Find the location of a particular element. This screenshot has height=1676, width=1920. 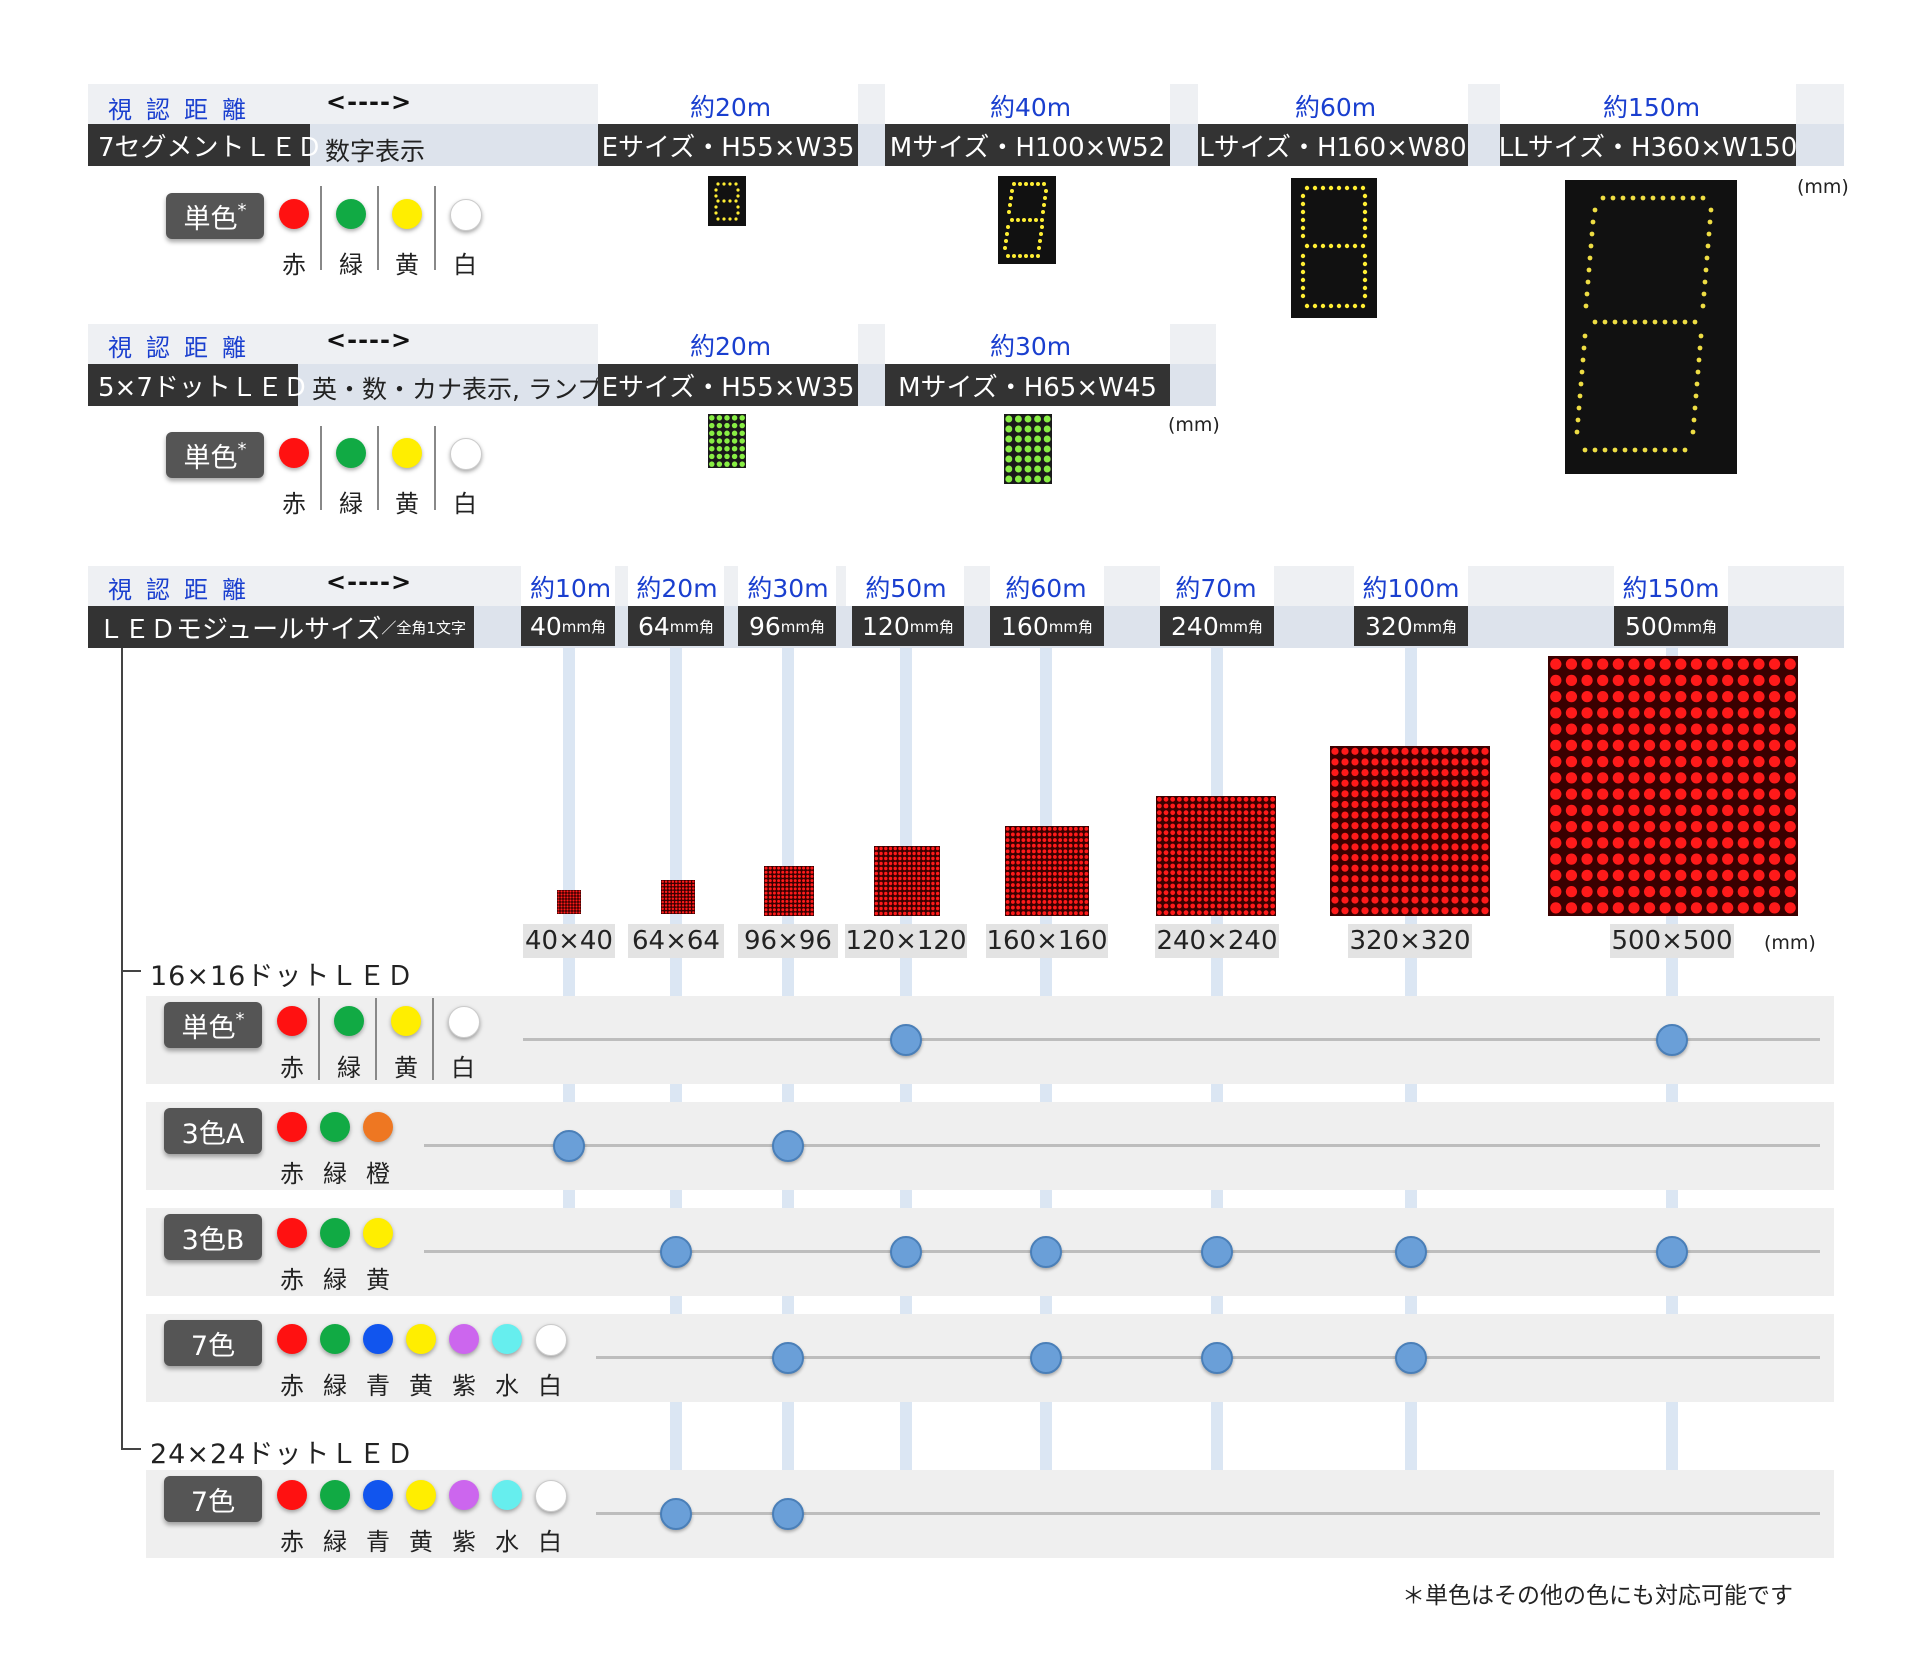

color-name: 赤 is located at coordinates (294, 504).